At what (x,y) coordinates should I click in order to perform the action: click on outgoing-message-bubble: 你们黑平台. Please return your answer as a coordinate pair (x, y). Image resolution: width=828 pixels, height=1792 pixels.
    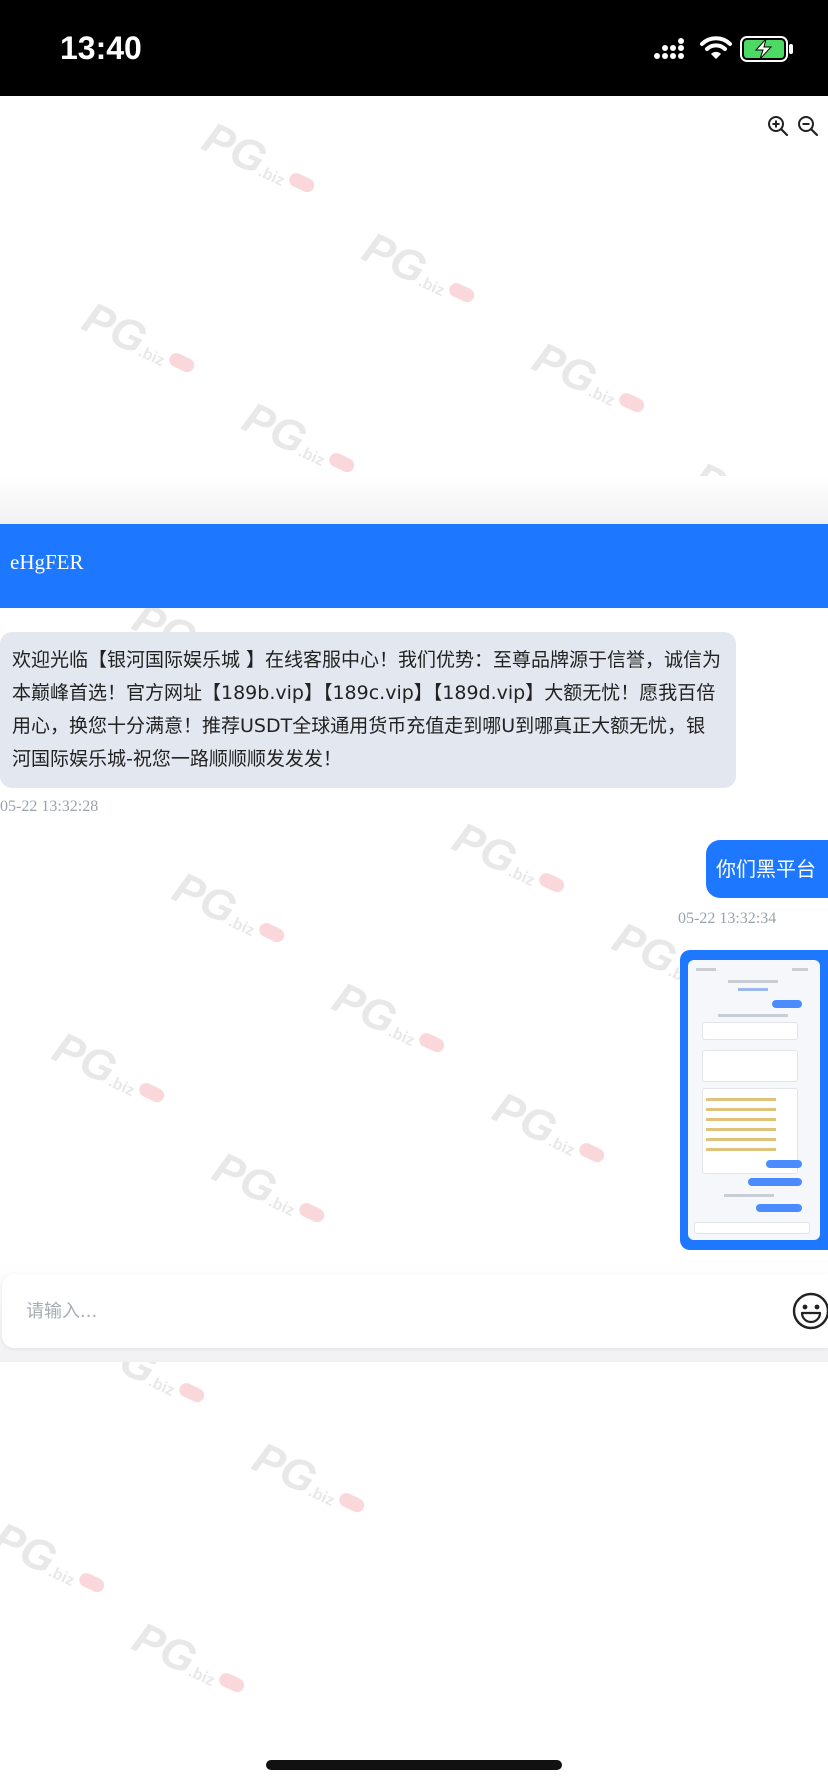
    Looking at the image, I should click on (767, 869).